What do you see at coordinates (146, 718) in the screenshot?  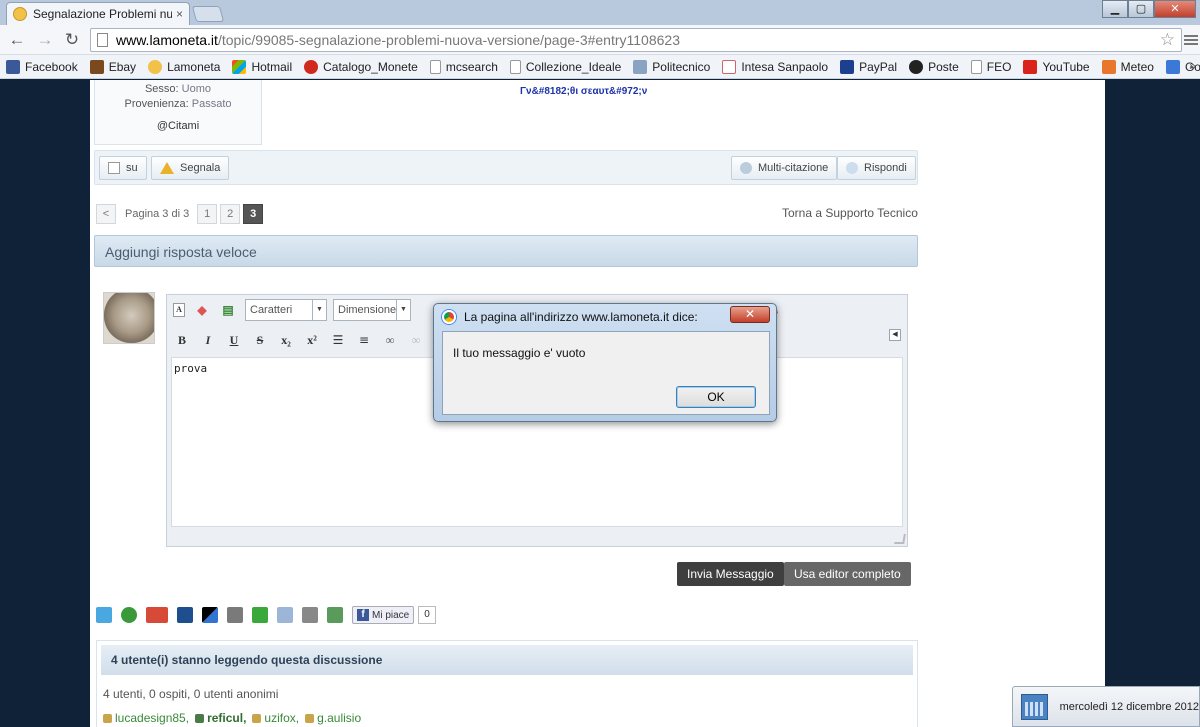 I see `reader-user: lucadesign85,` at bounding box center [146, 718].